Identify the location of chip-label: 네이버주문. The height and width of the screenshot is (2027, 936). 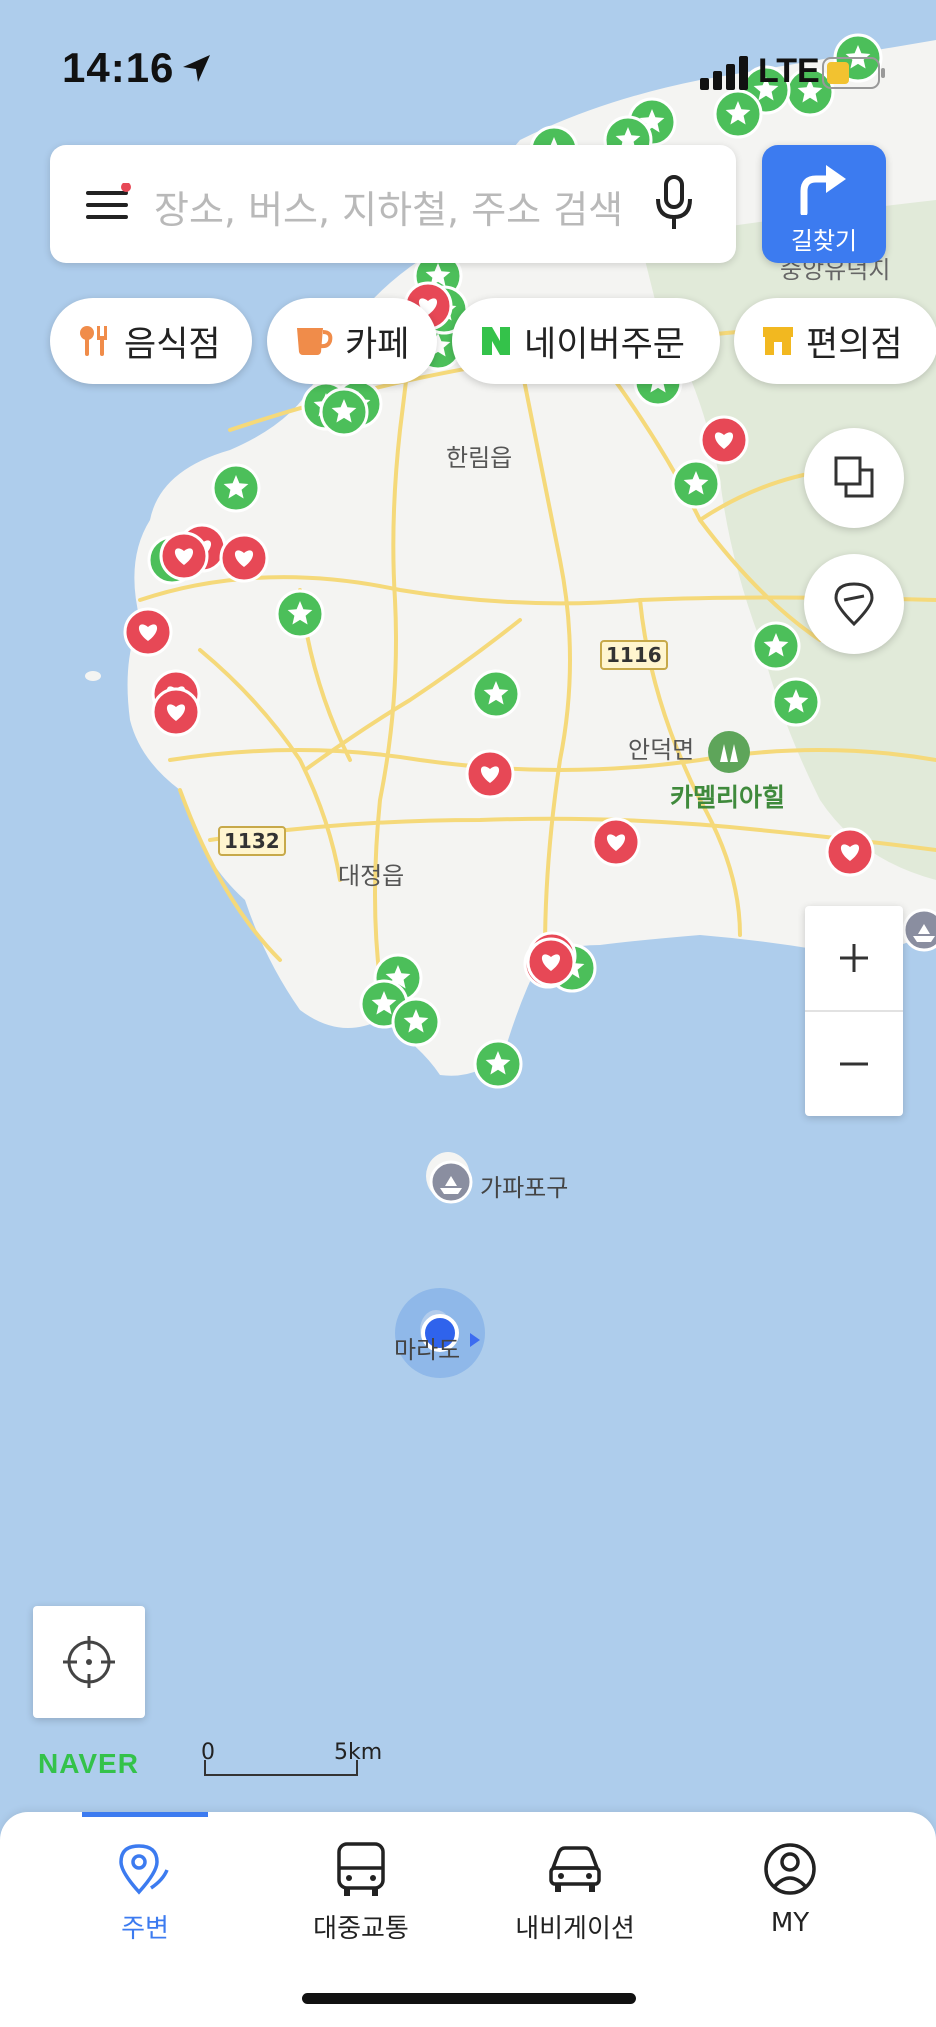
(605, 344).